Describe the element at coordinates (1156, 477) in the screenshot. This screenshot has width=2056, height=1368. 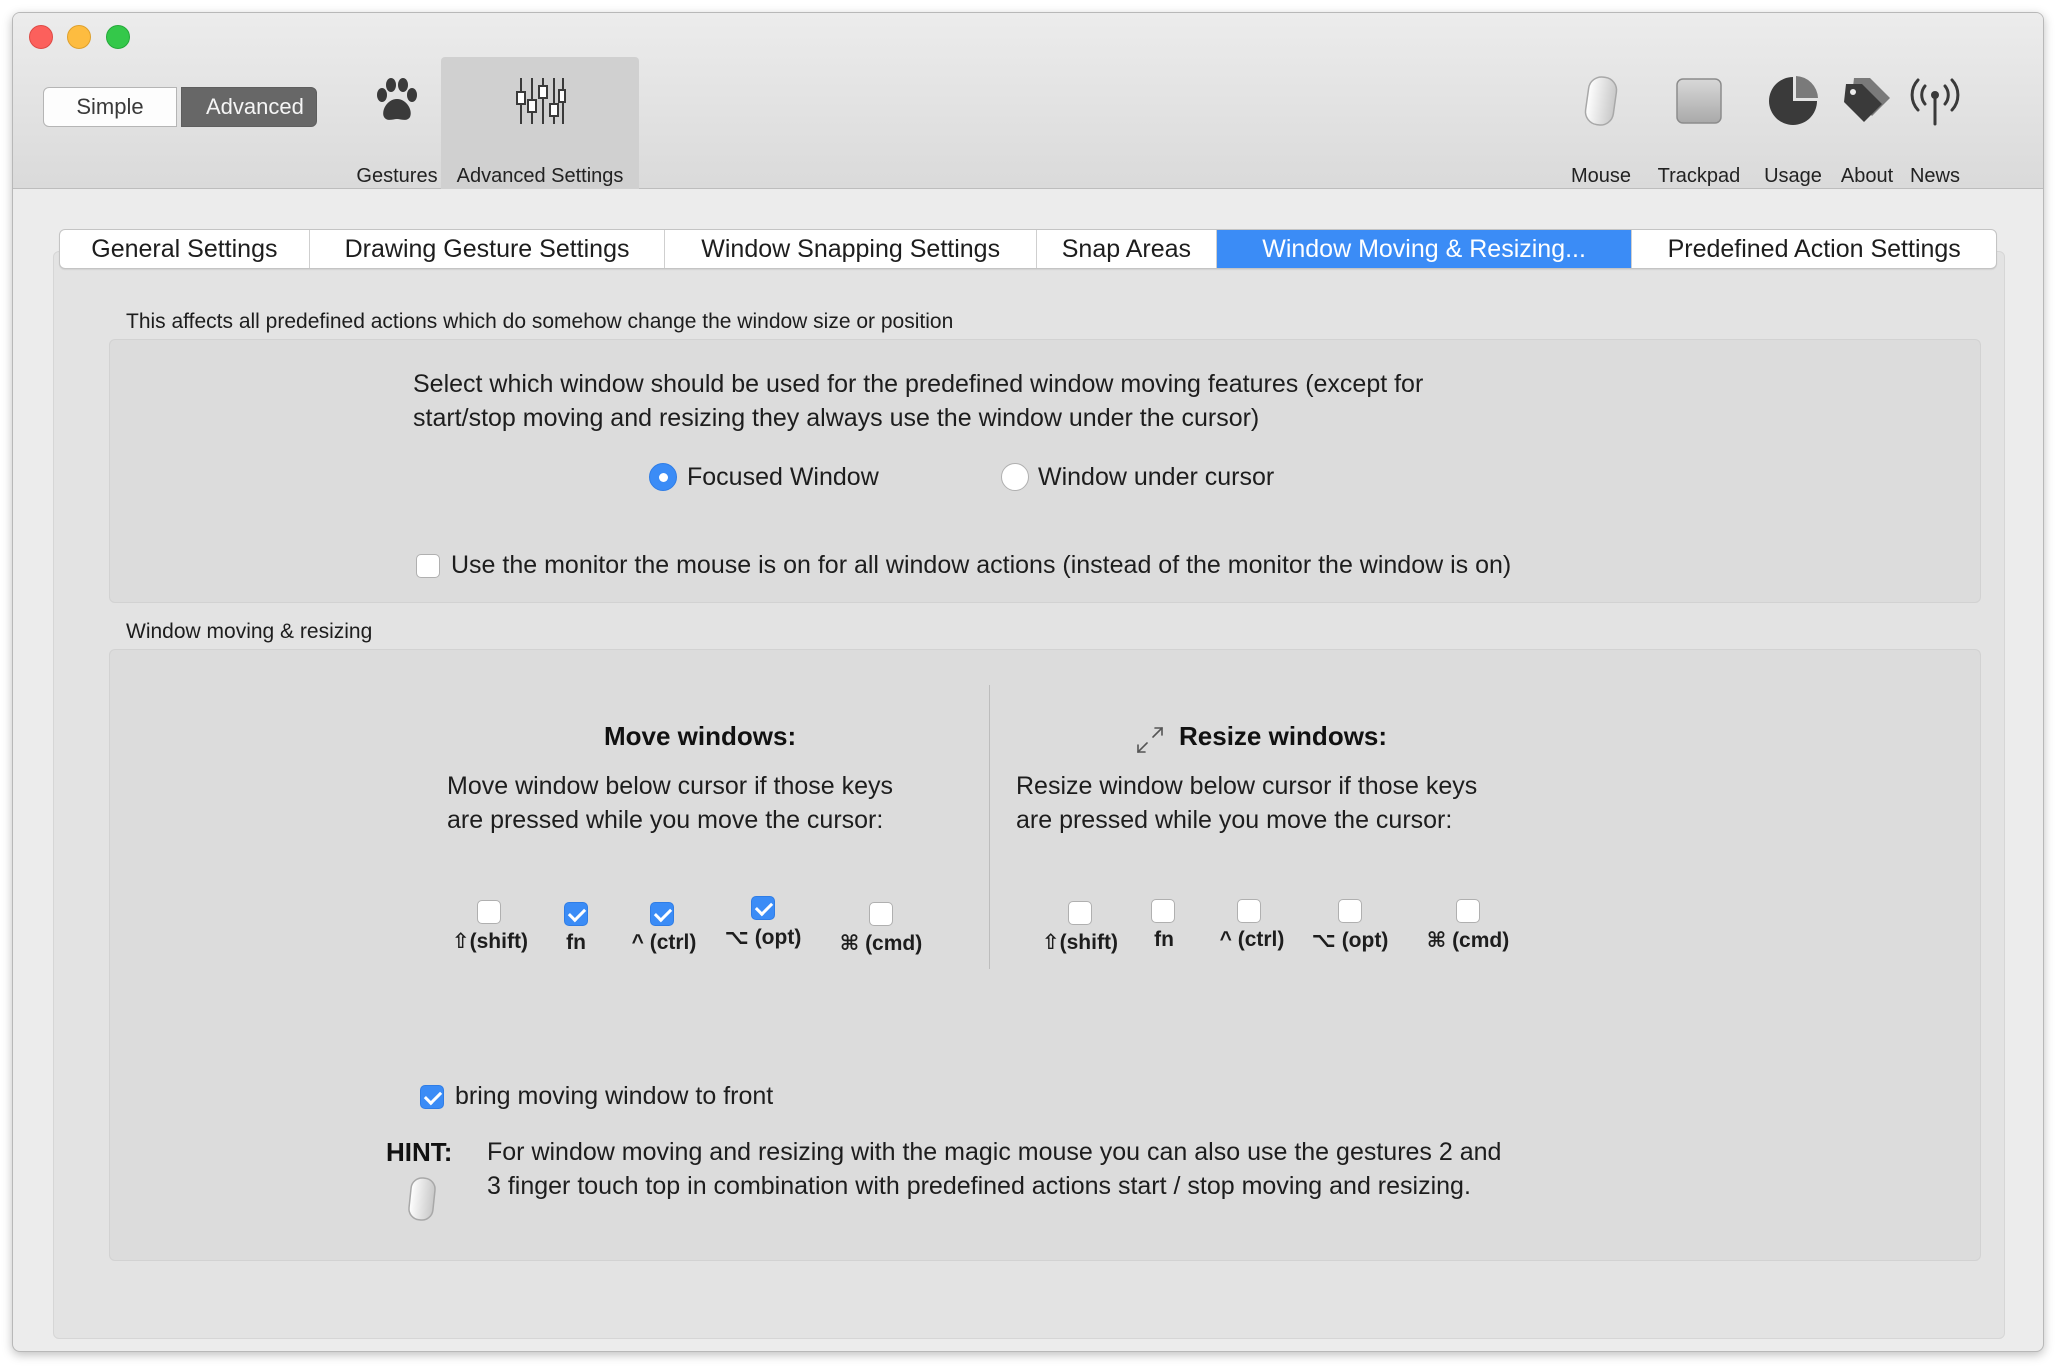
I see `window-under-cursor-label: Window under cursor` at that location.